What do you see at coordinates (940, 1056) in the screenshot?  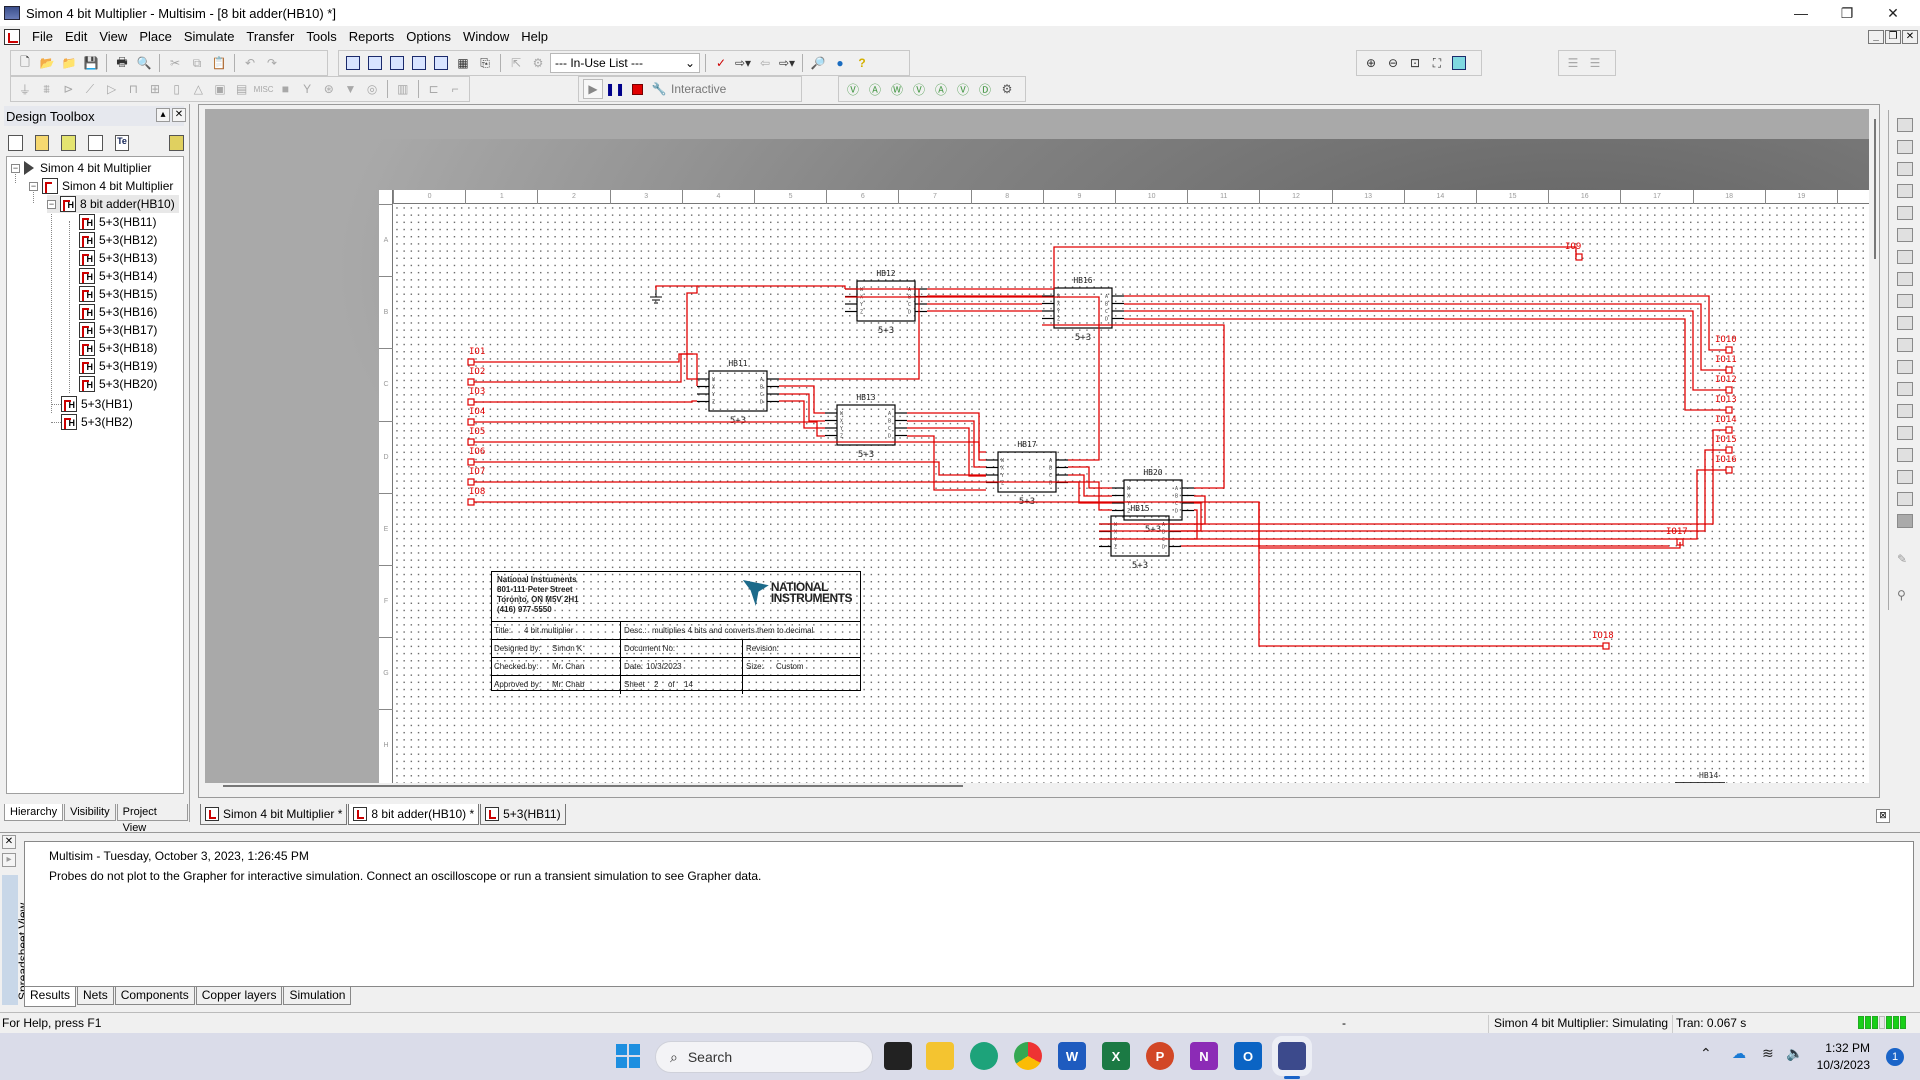 I see `file-explorer-icon` at bounding box center [940, 1056].